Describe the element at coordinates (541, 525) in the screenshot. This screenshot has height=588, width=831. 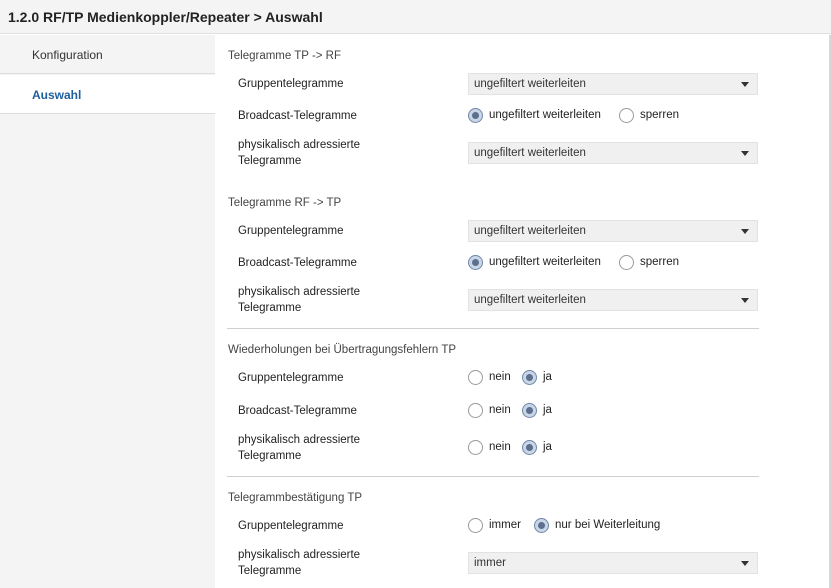
I see `radio-nur-bei-weiterleitung` at that location.